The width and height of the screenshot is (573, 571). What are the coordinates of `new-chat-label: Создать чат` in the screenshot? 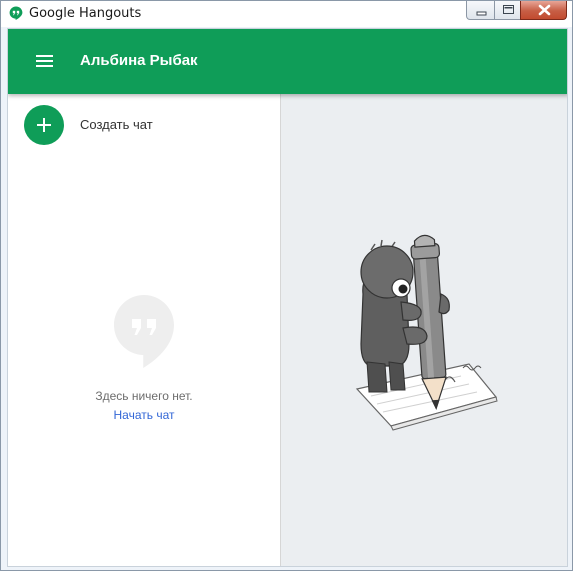 It's located at (116, 124).